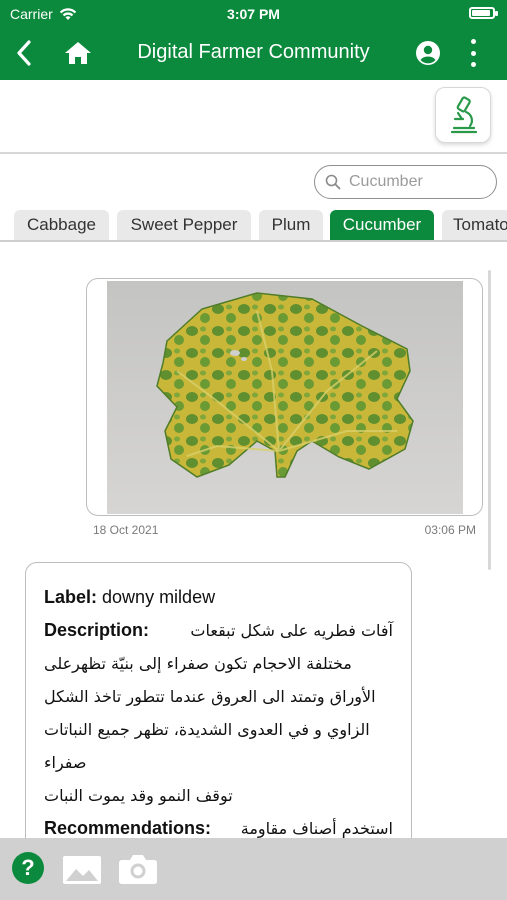 The height and width of the screenshot is (900, 507). What do you see at coordinates (473, 41) in the screenshot?
I see `more-vert-icon` at bounding box center [473, 41].